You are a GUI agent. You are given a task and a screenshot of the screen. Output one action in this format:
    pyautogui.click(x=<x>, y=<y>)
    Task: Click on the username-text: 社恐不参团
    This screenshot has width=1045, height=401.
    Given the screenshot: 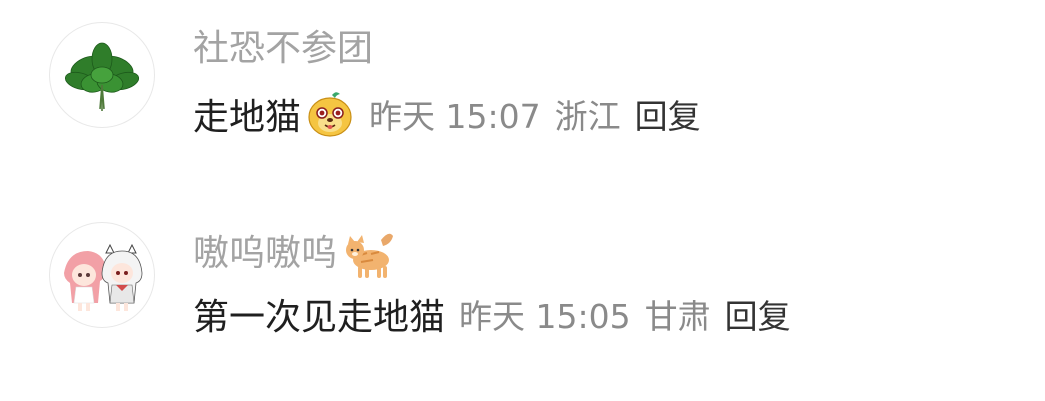 What is the action you would take?
    pyautogui.click(x=283, y=48)
    